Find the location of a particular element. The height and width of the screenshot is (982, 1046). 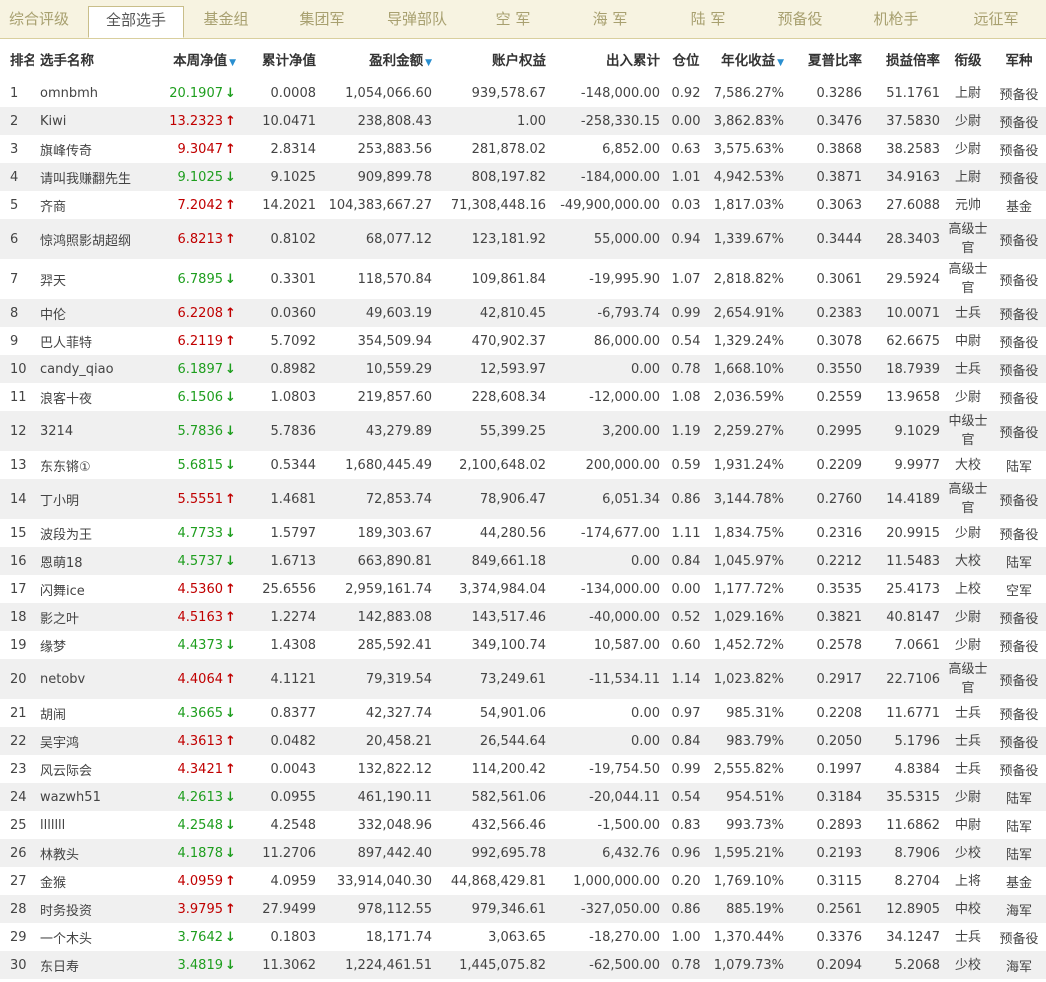

tab-8: 预备役 is located at coordinates (800, 19).